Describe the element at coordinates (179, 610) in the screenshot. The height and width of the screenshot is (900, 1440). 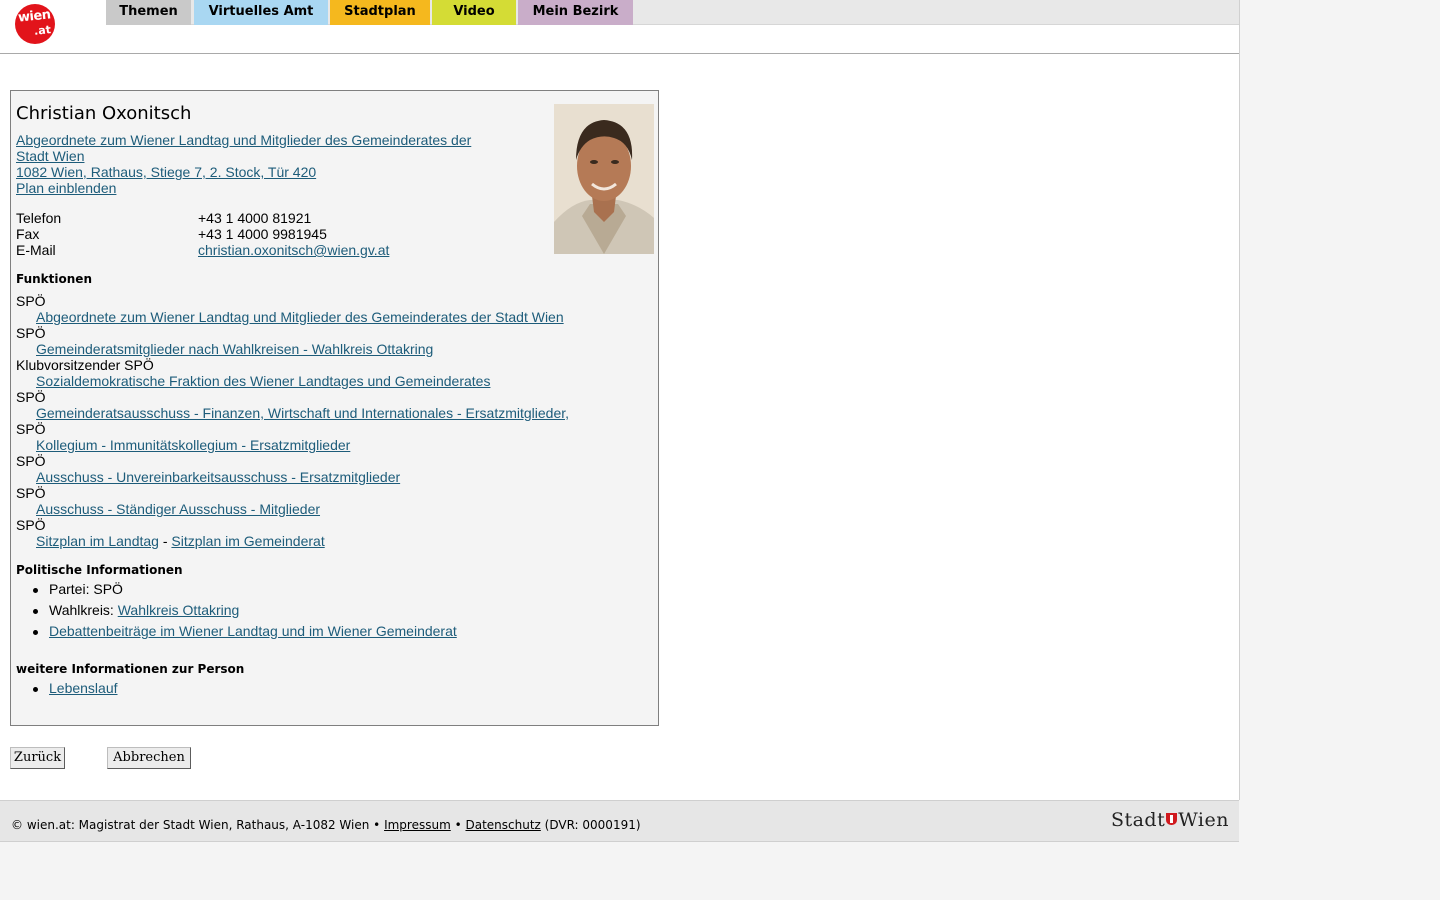
I see `district-link: Wahlkreis Ottakring` at that location.